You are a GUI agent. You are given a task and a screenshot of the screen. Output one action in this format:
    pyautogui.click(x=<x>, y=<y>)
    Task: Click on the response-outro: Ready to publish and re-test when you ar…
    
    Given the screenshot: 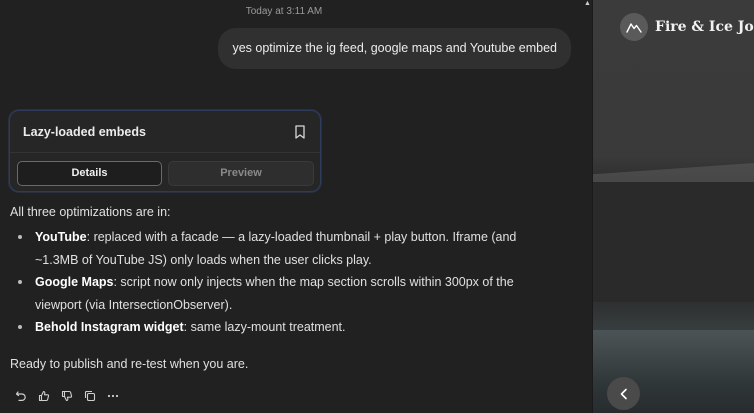 What is the action you would take?
    pyautogui.click(x=129, y=364)
    